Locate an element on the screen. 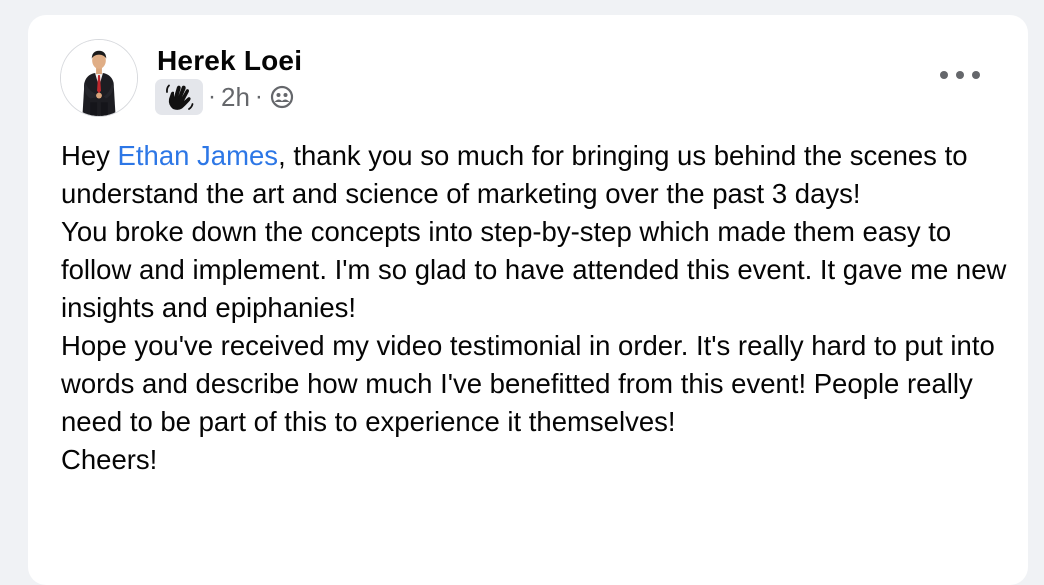 This screenshot has width=1044, height=585. waving-hand-glyph is located at coordinates (180, 97).